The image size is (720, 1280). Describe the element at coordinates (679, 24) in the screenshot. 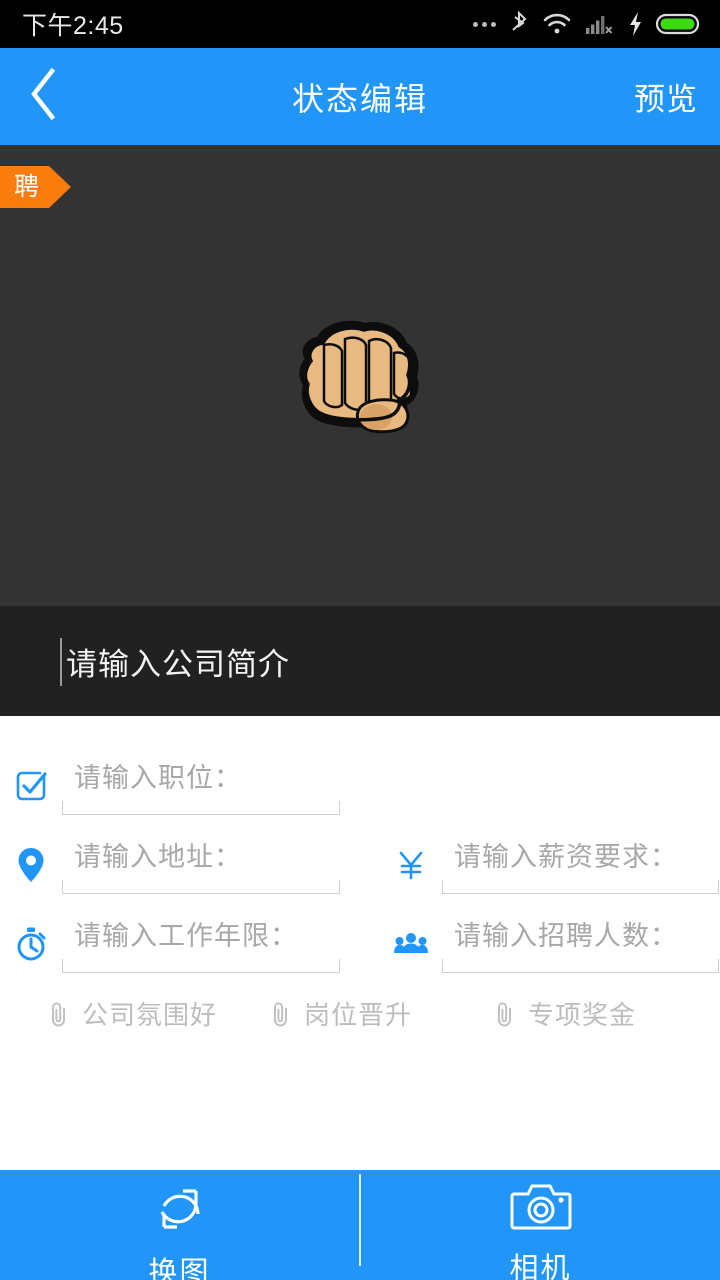

I see `battery-icon` at that location.